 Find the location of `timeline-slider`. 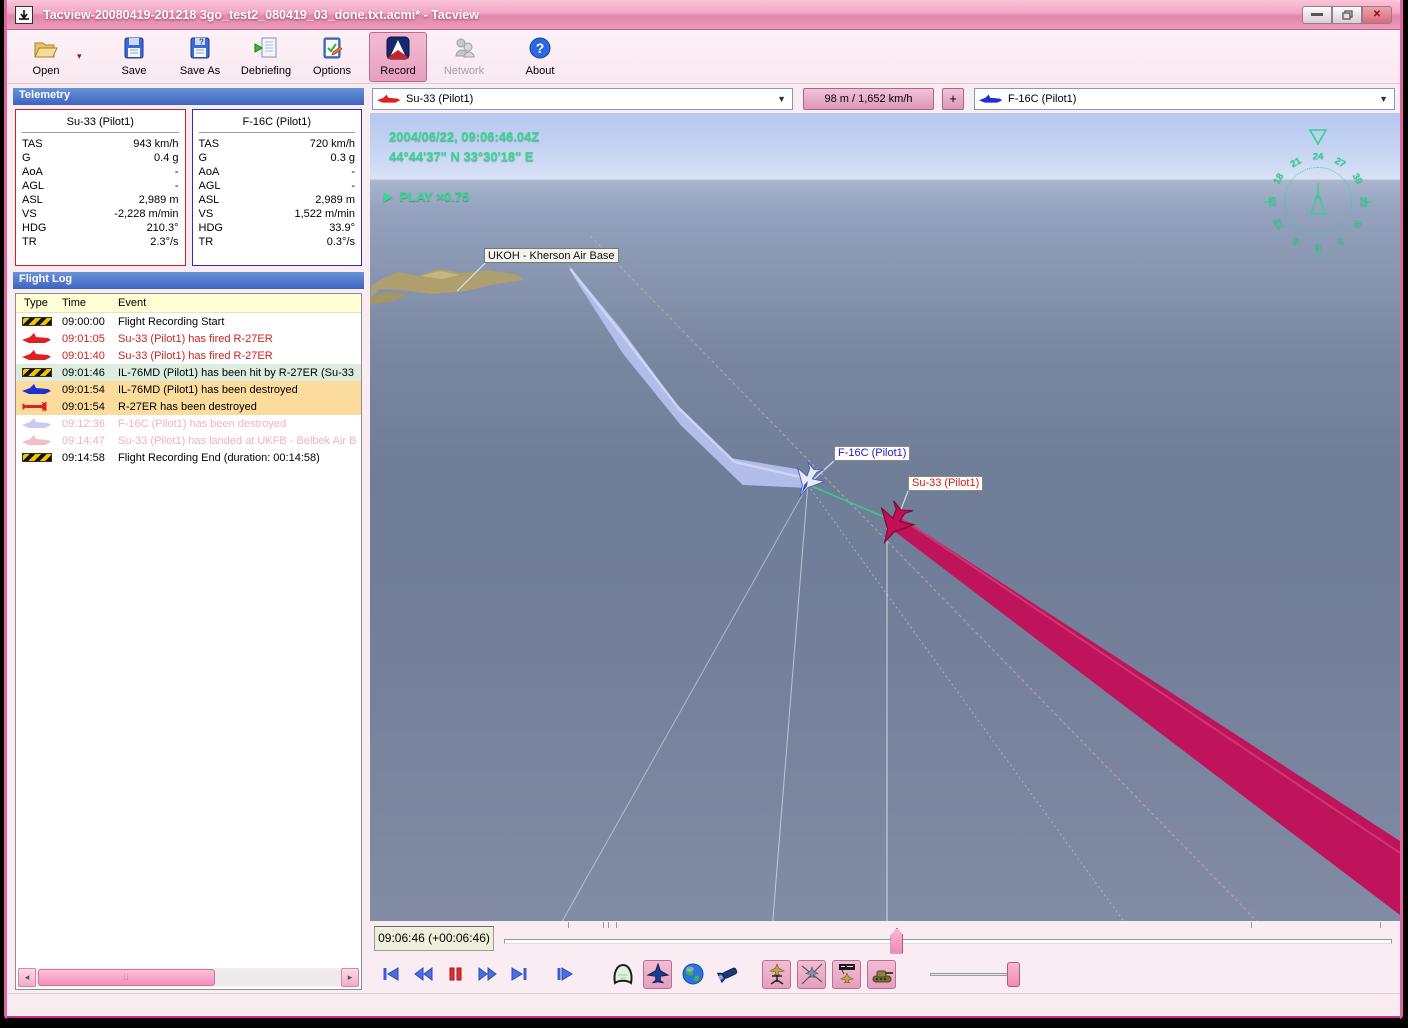

timeline-slider is located at coordinates (950, 938).